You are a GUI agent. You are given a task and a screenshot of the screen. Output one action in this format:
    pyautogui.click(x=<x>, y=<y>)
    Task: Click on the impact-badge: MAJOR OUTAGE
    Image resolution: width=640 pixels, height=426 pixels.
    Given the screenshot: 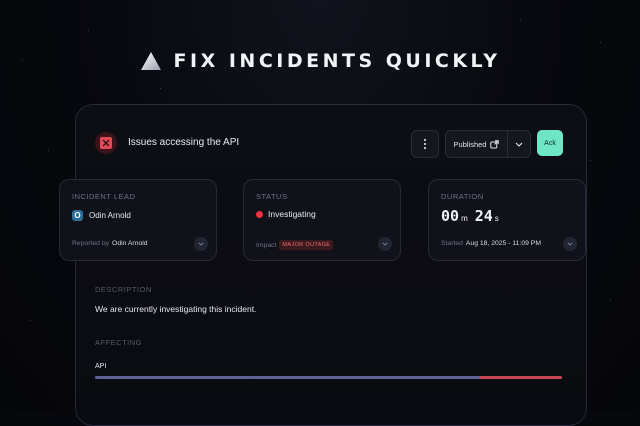 What is the action you would take?
    pyautogui.click(x=306, y=245)
    